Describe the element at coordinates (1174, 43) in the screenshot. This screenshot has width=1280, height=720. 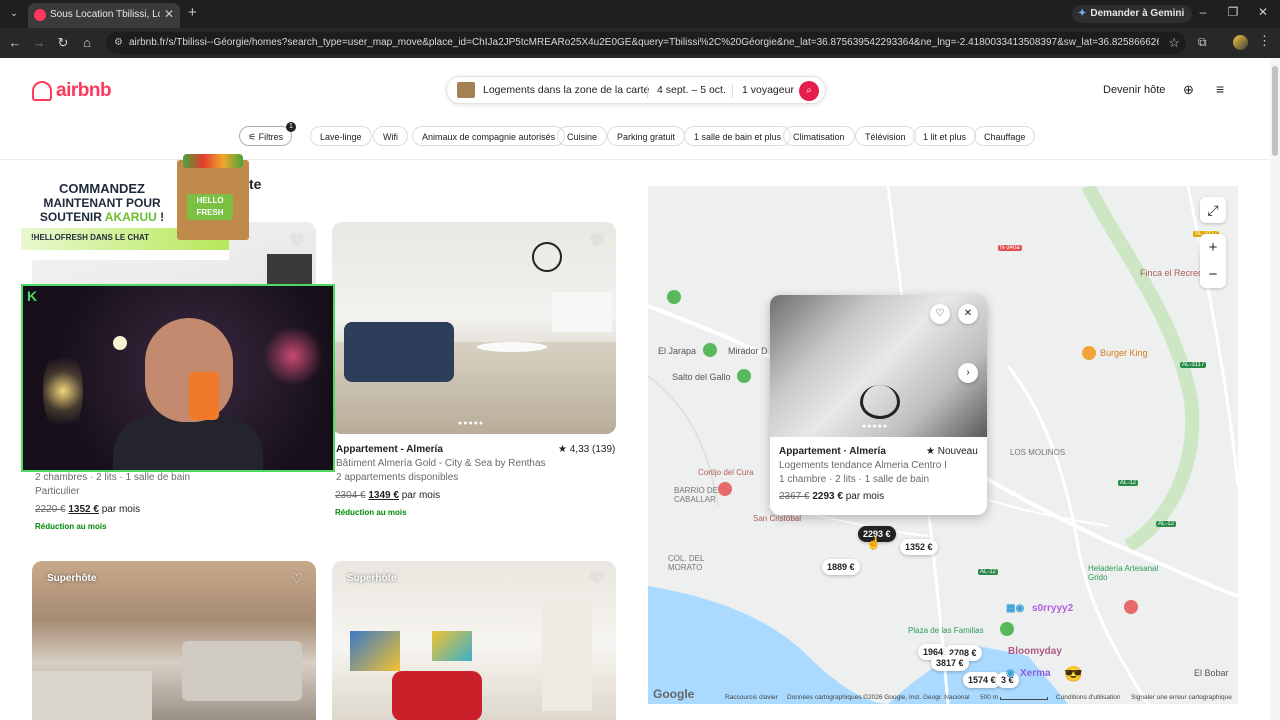
I see `bookmark-star-icon: ☆` at that location.